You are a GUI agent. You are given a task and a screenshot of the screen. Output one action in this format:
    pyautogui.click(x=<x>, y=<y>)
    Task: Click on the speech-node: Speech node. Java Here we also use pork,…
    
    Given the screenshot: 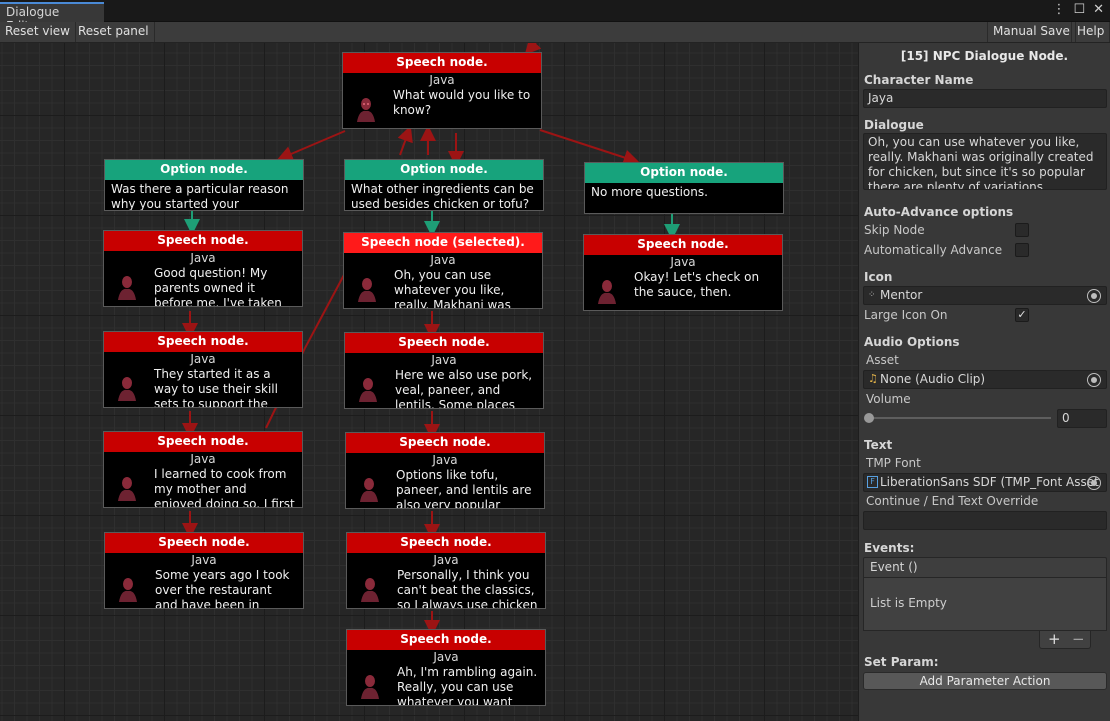 What is the action you would take?
    pyautogui.click(x=444, y=370)
    